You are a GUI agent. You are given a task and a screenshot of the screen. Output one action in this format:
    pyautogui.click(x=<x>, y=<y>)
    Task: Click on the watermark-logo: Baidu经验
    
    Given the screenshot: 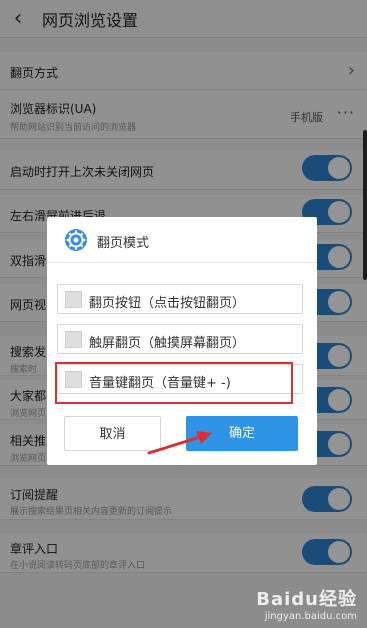 What is the action you would take?
    pyautogui.click(x=306, y=599)
    